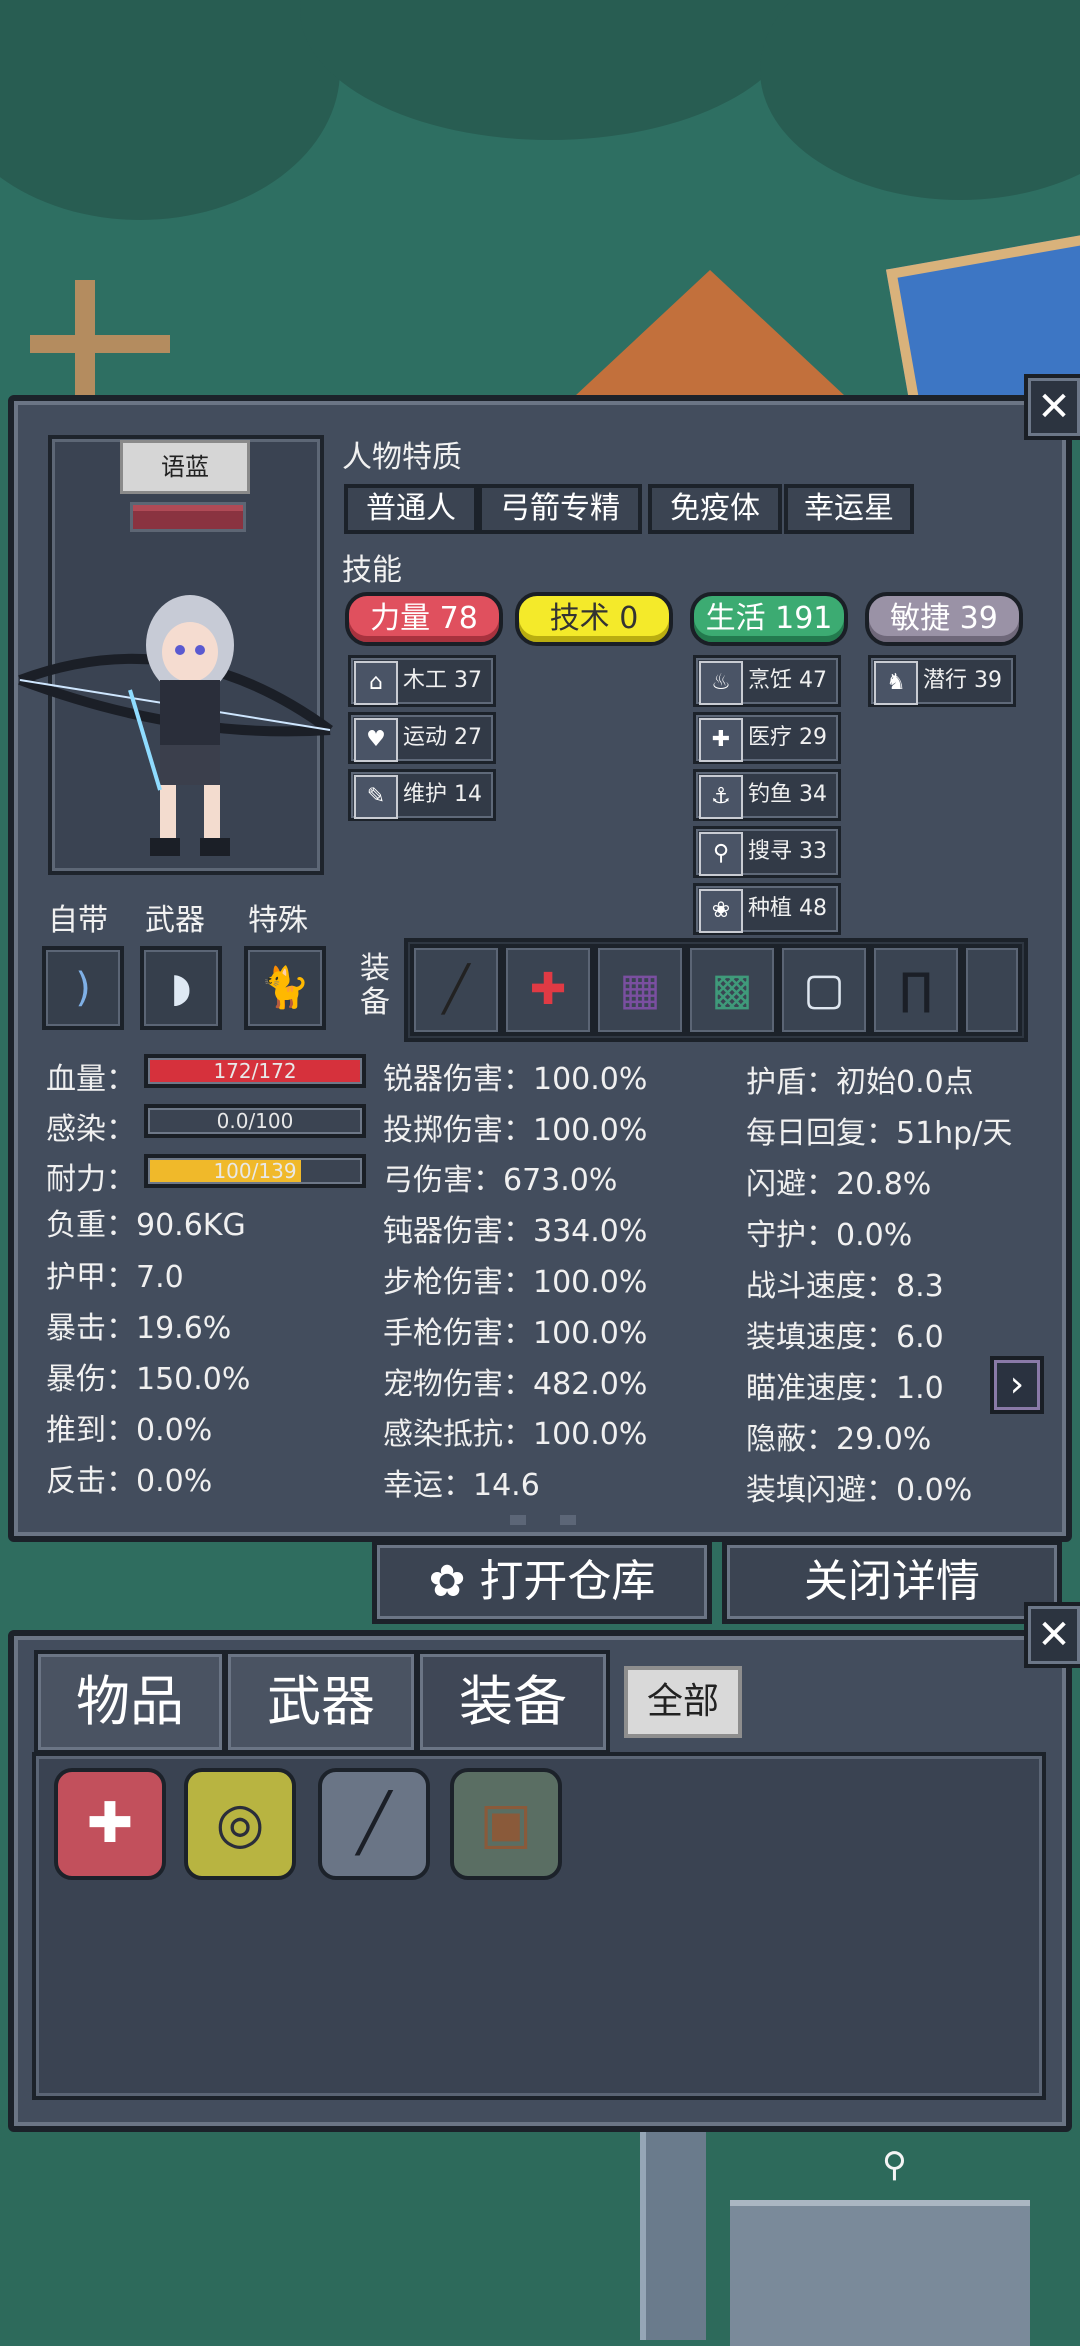  I want to click on attribute-technique: 技术 0, so click(594, 619).